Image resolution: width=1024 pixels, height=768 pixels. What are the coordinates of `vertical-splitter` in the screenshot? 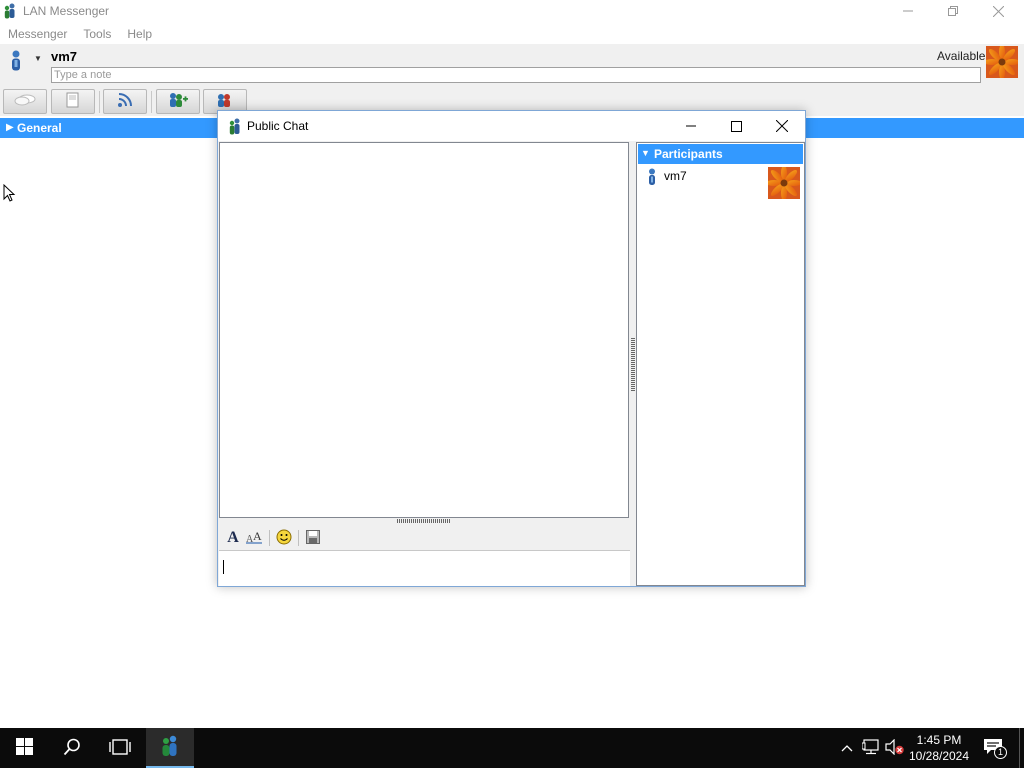 It's located at (633, 364).